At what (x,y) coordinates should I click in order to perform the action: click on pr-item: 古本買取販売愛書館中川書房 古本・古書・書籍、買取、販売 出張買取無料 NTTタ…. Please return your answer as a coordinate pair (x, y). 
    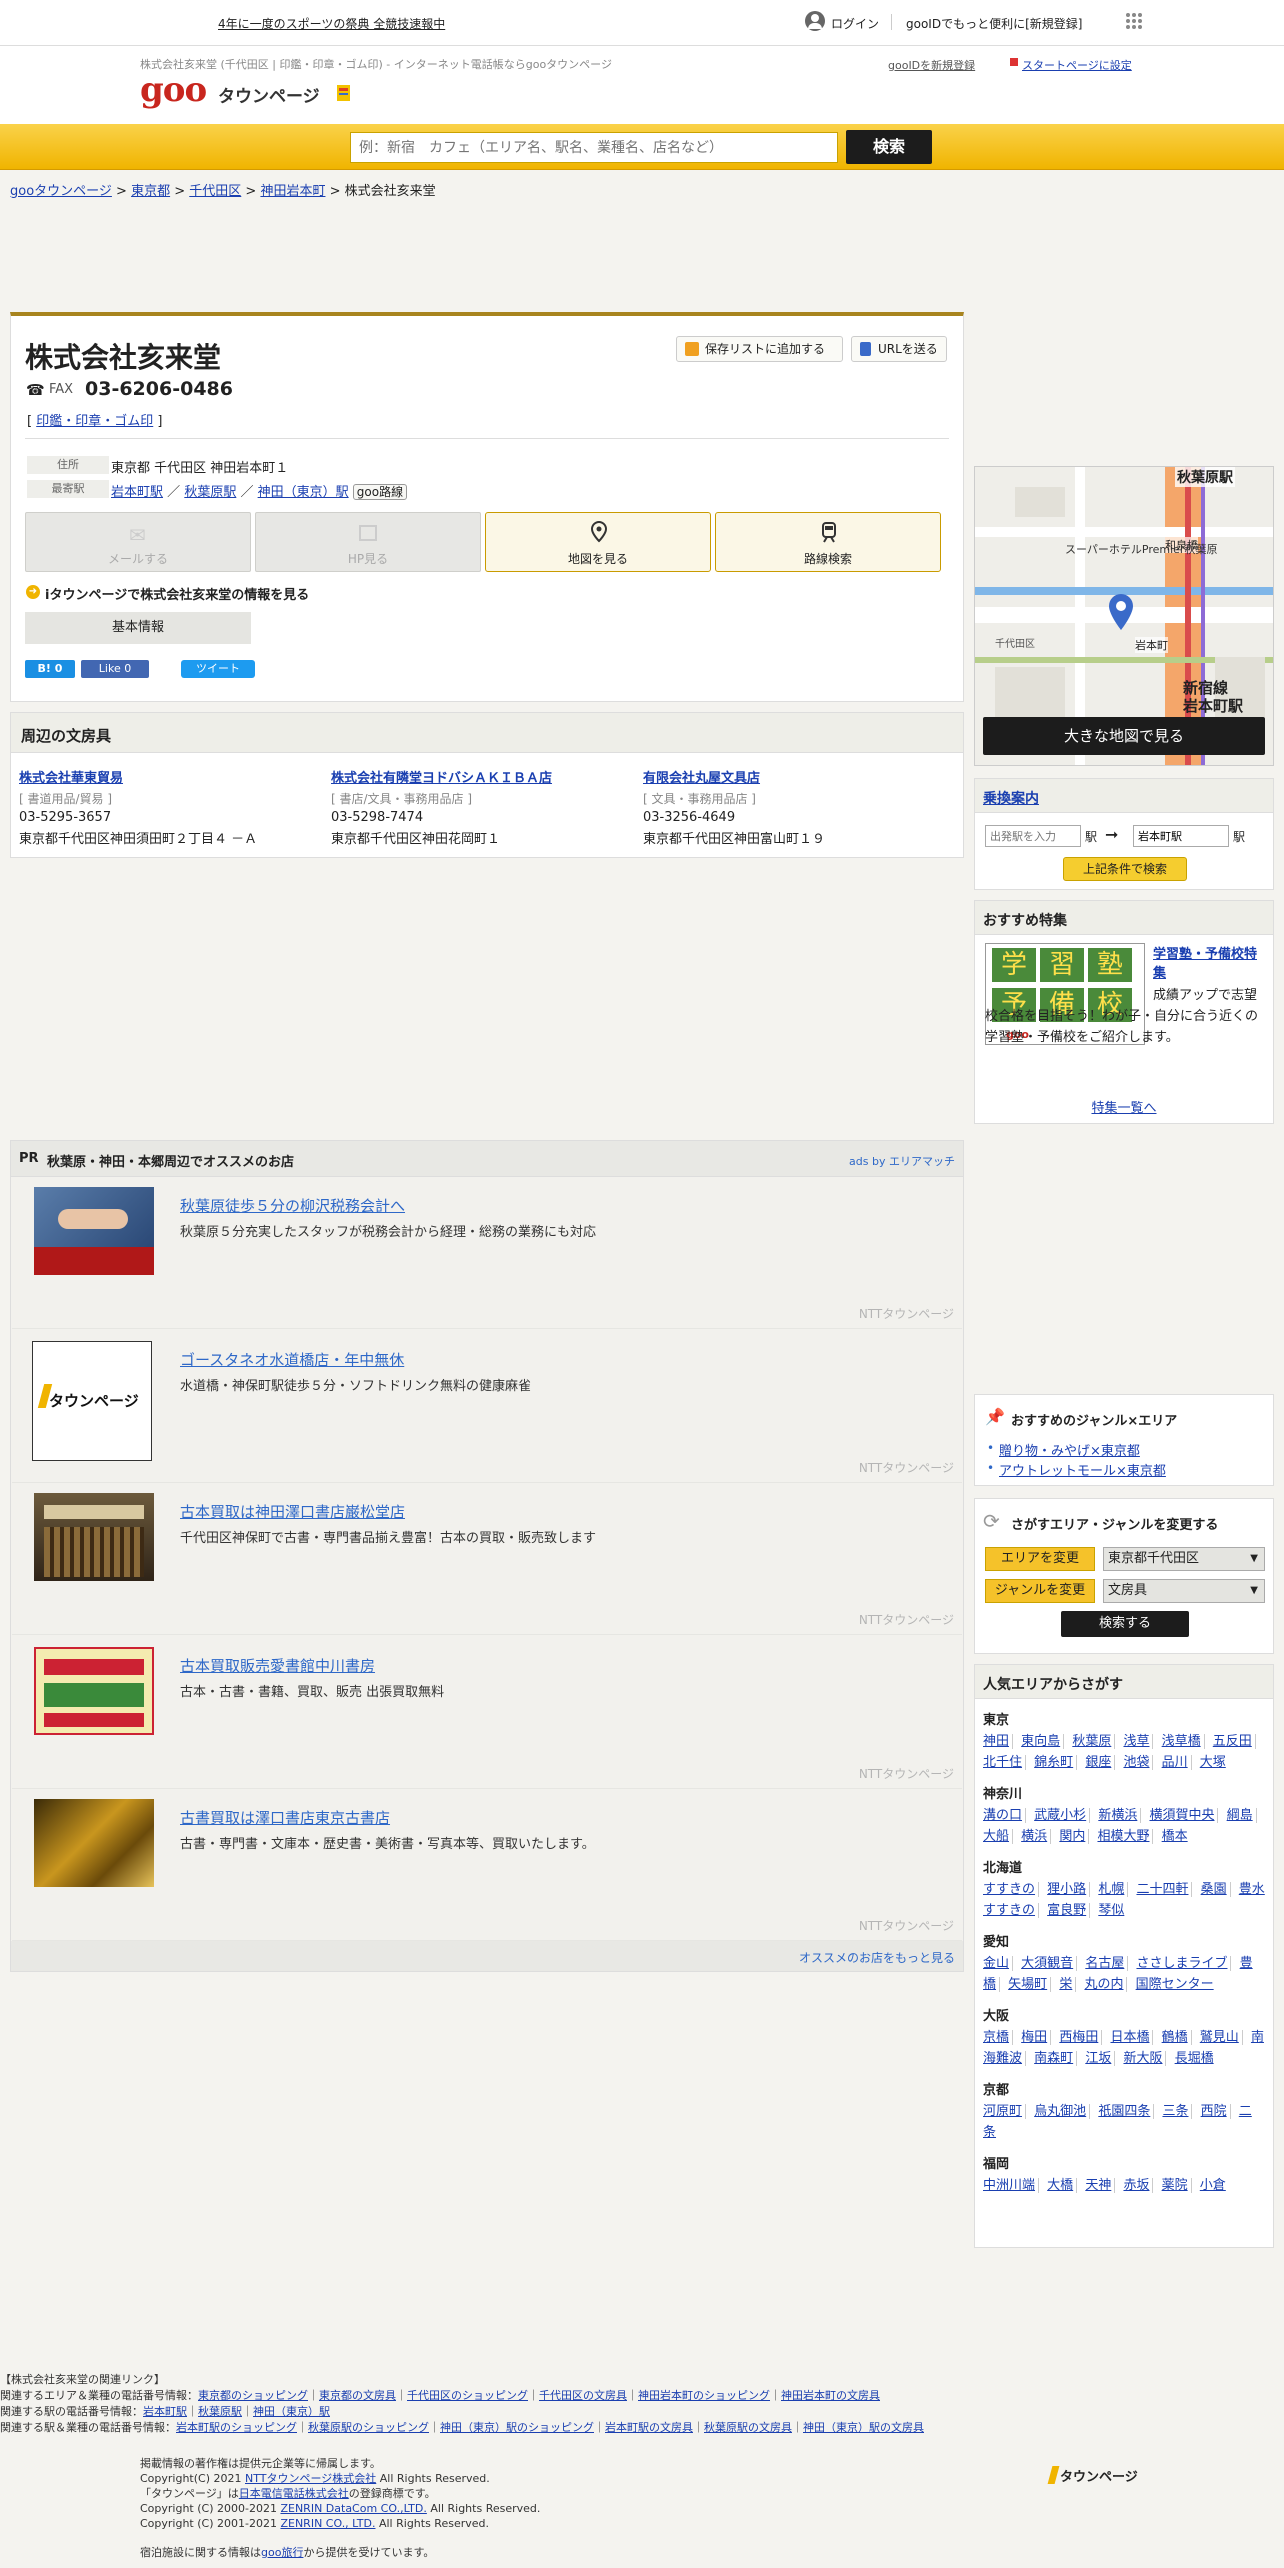
    Looking at the image, I should click on (487, 1713).